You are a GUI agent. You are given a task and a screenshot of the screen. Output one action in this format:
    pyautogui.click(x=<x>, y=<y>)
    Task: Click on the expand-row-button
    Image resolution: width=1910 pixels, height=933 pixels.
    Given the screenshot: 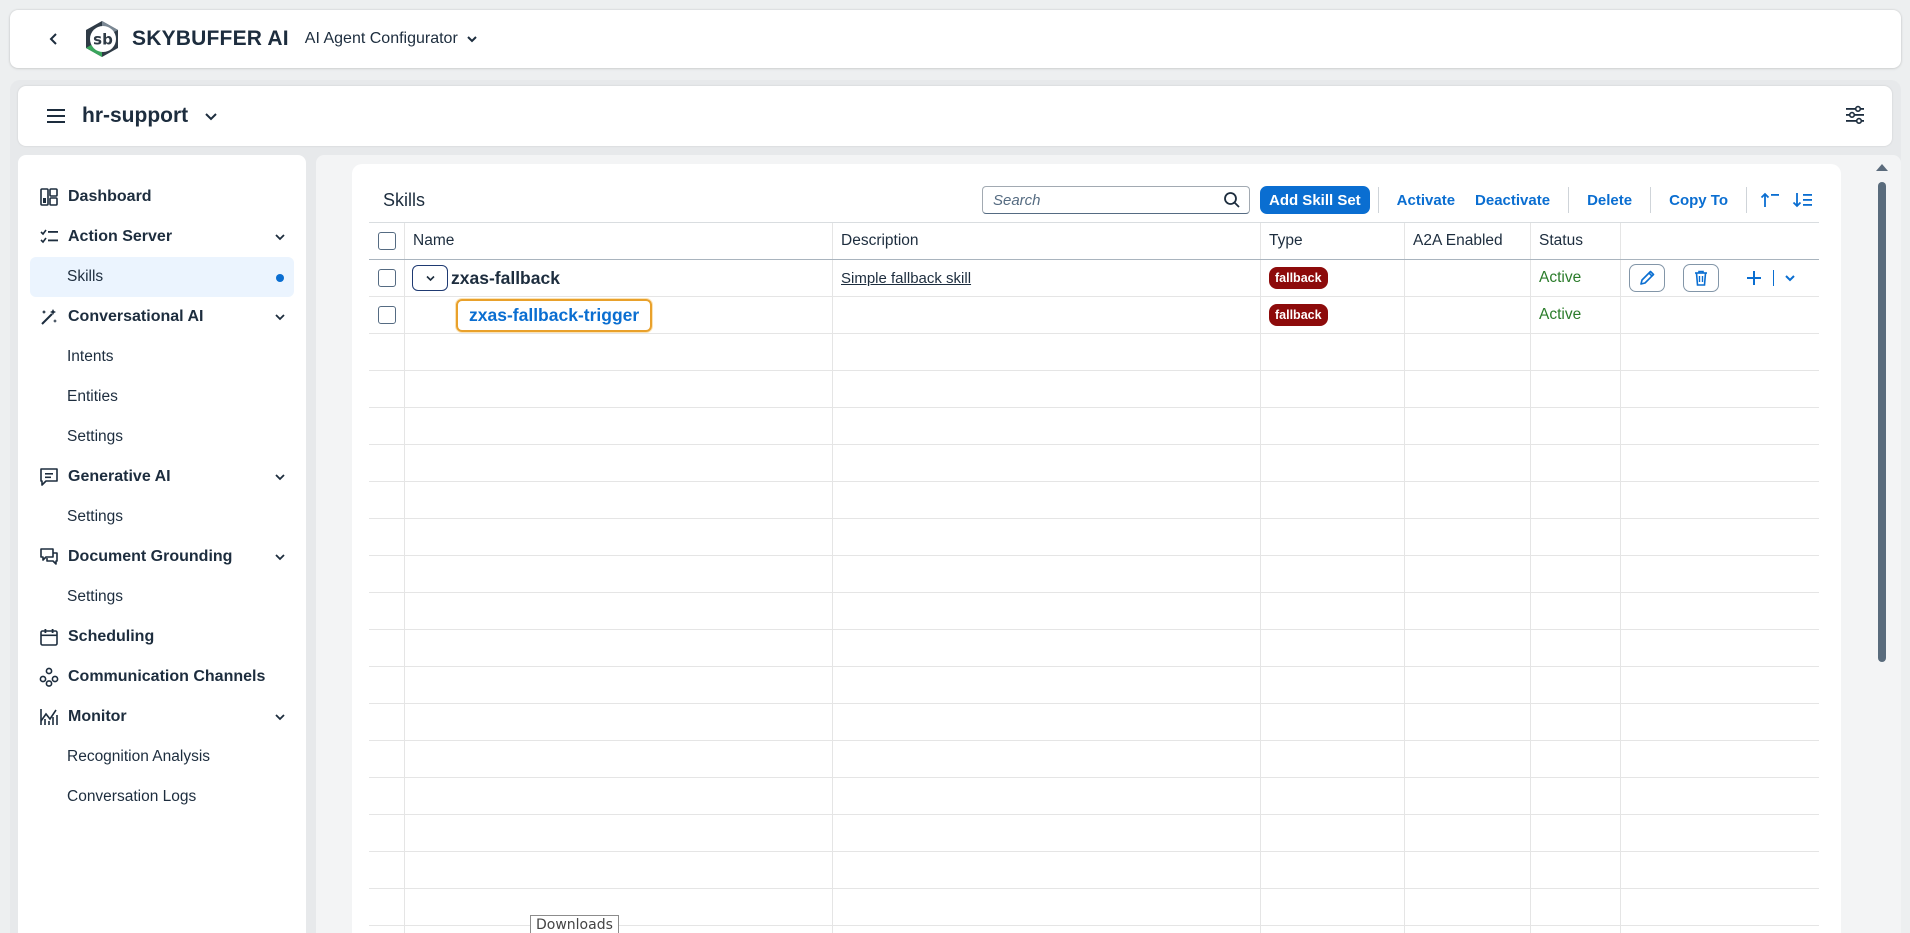 What is the action you would take?
    pyautogui.click(x=430, y=278)
    